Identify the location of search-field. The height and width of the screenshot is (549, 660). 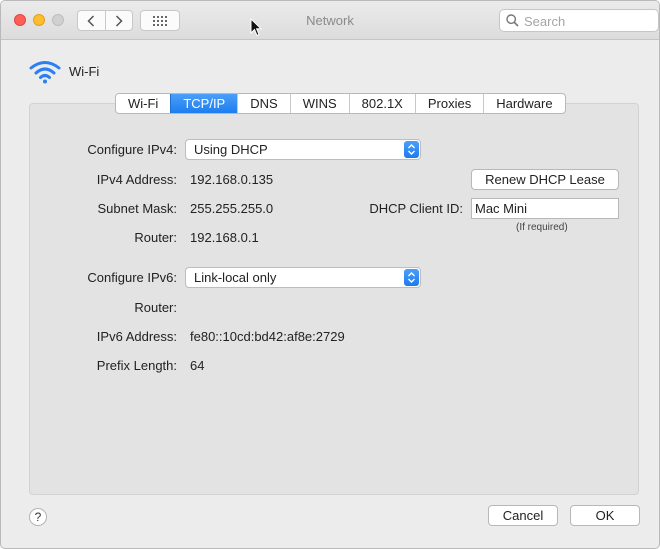
(579, 20).